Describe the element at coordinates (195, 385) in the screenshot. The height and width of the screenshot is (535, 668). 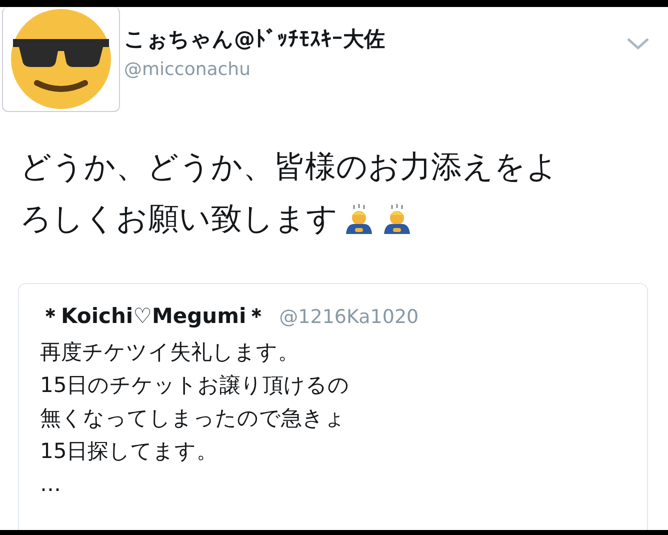
I see `quoted-tweet-text: 15日のチケットお譲り頂けるの` at that location.